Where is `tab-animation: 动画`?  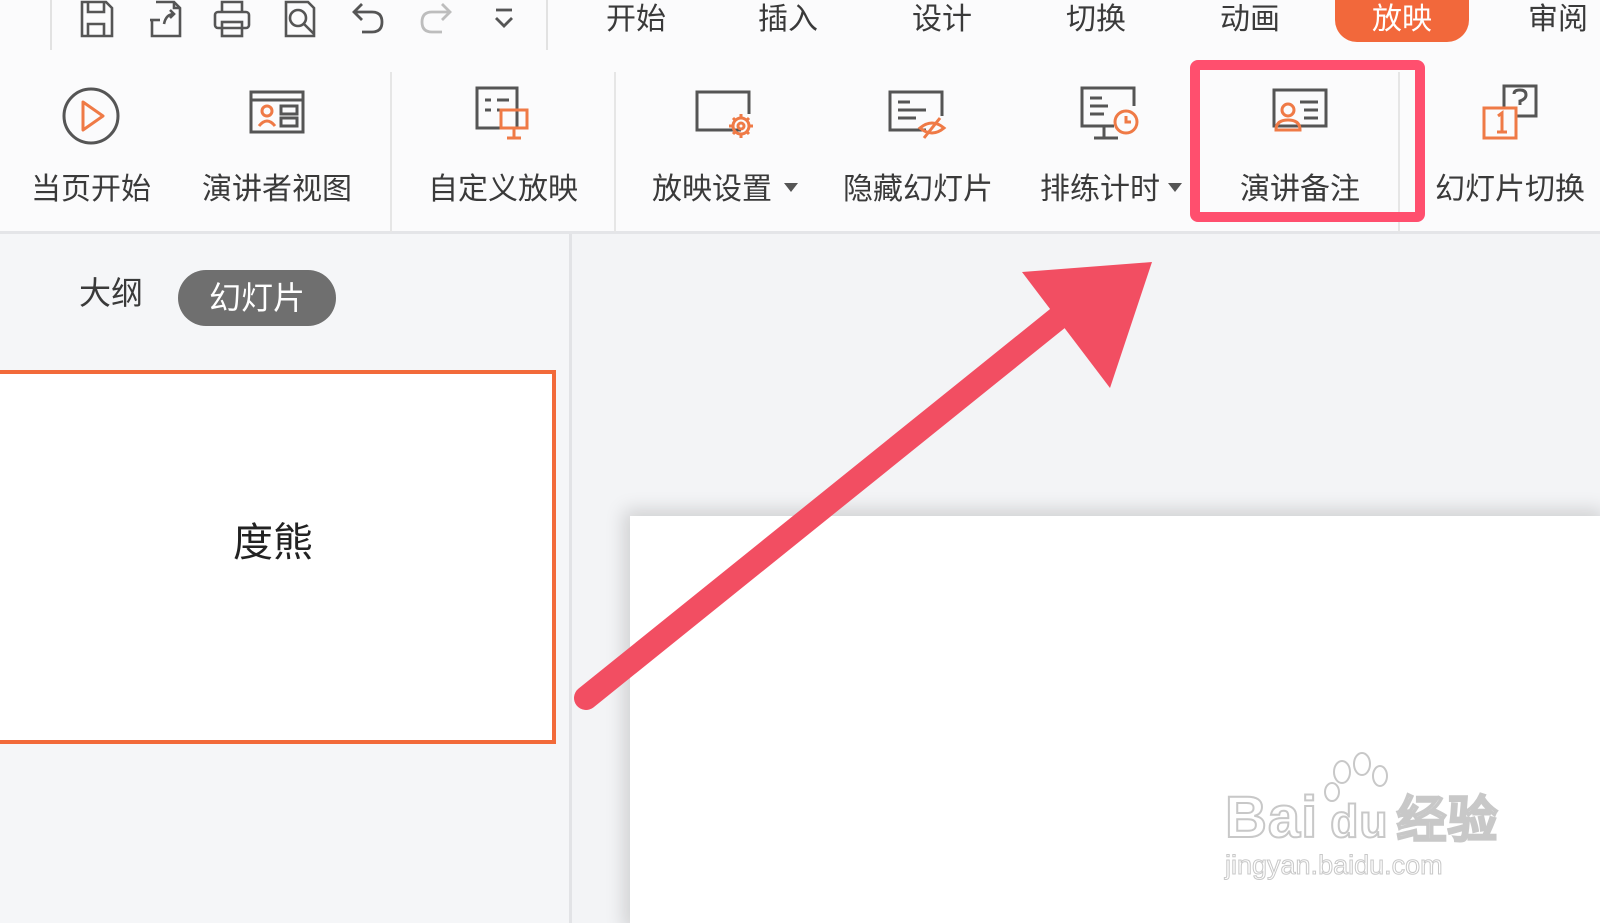 tab-animation: 动画 is located at coordinates (1250, 21).